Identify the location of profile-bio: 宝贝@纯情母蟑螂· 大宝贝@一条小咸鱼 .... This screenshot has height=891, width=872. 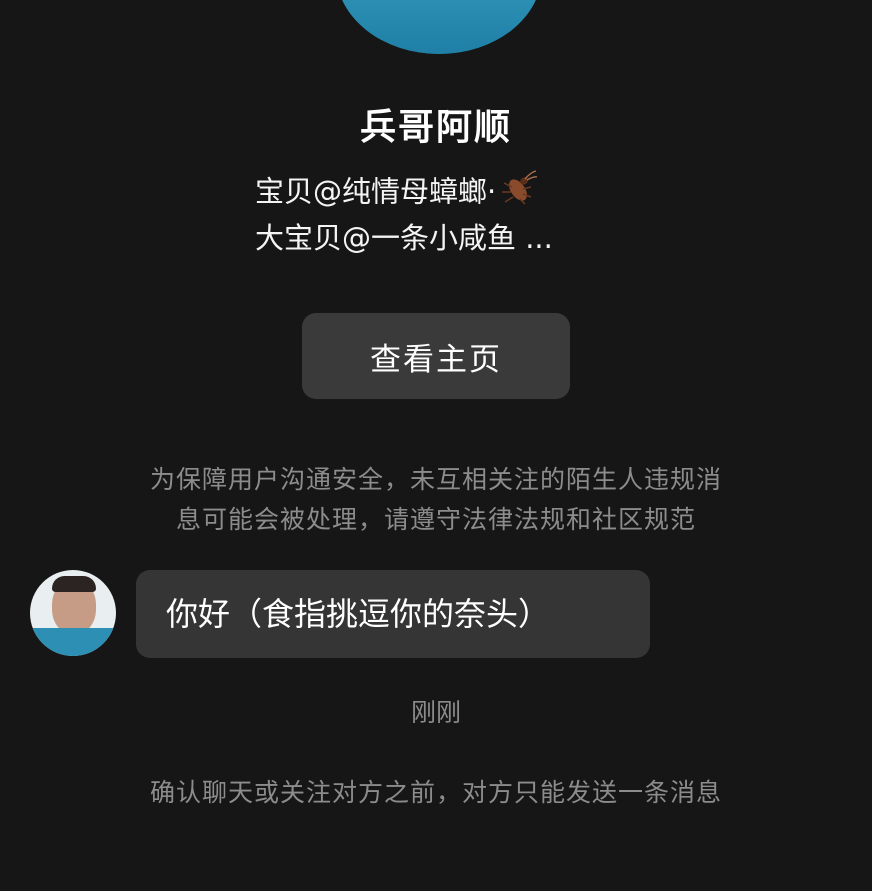
(404, 214).